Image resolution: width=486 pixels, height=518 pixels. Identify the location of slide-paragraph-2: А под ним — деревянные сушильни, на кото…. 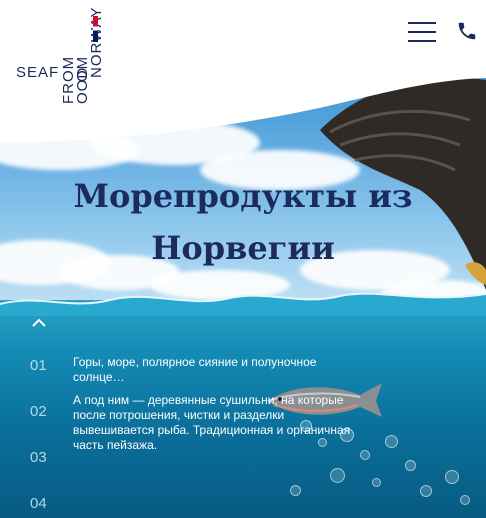
(212, 422).